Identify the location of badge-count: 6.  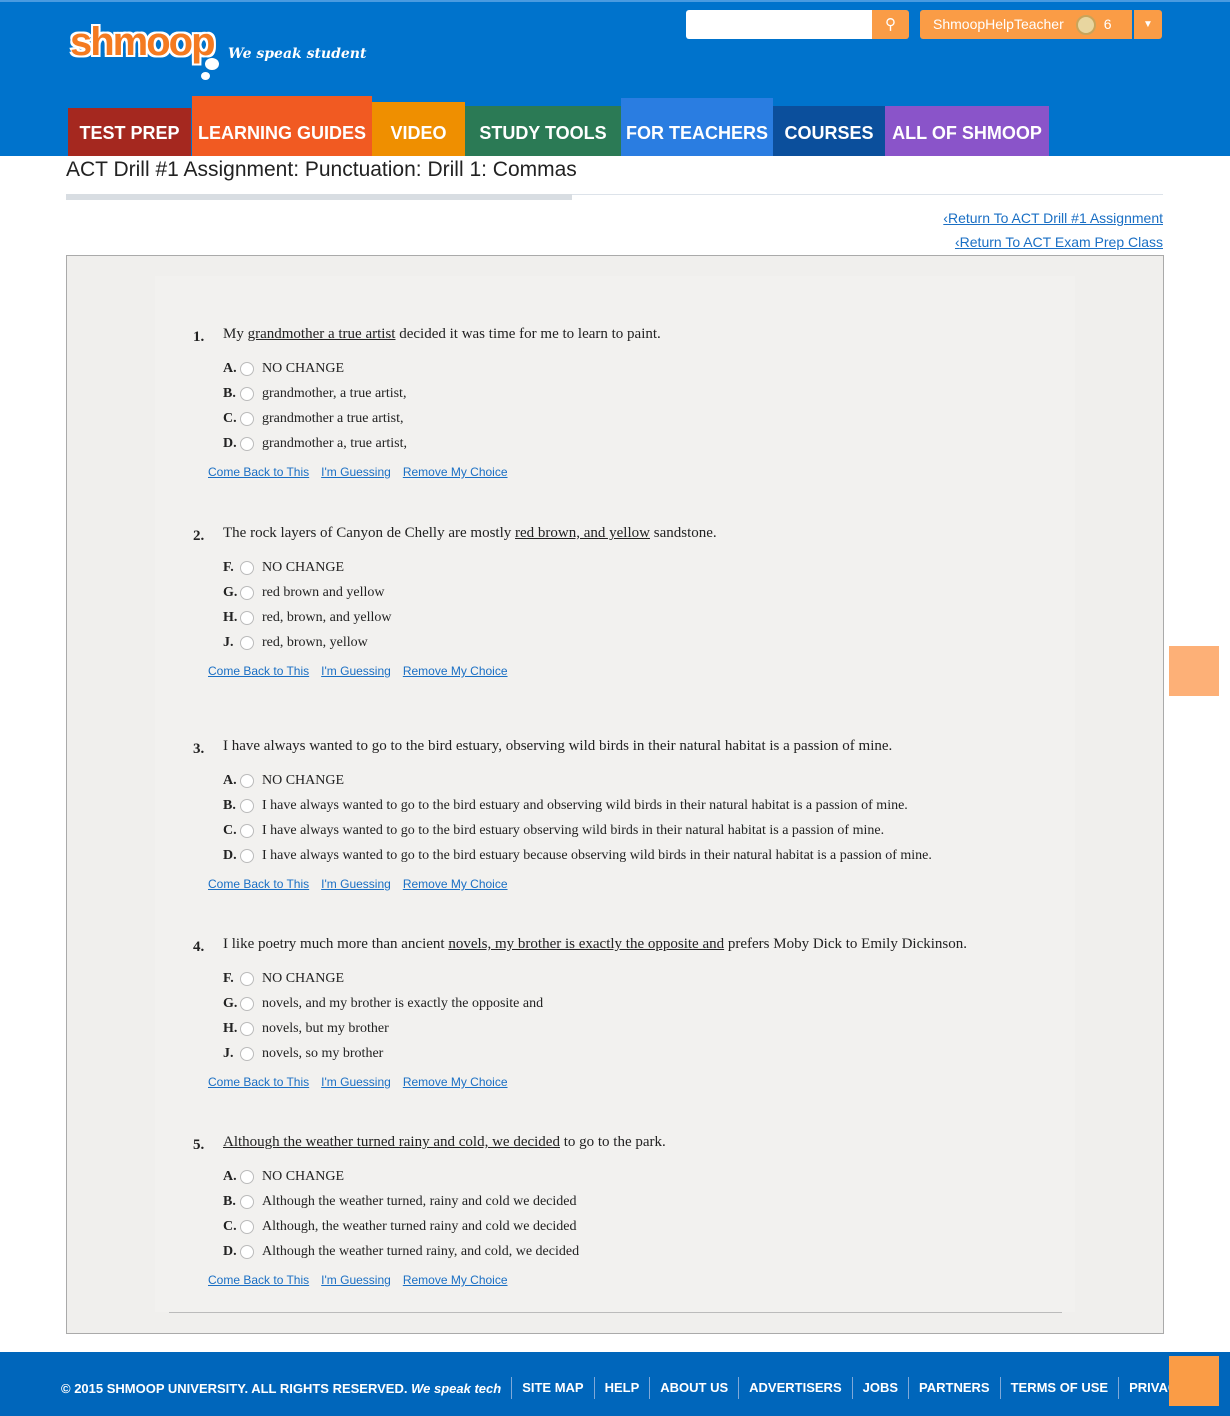
(1107, 24).